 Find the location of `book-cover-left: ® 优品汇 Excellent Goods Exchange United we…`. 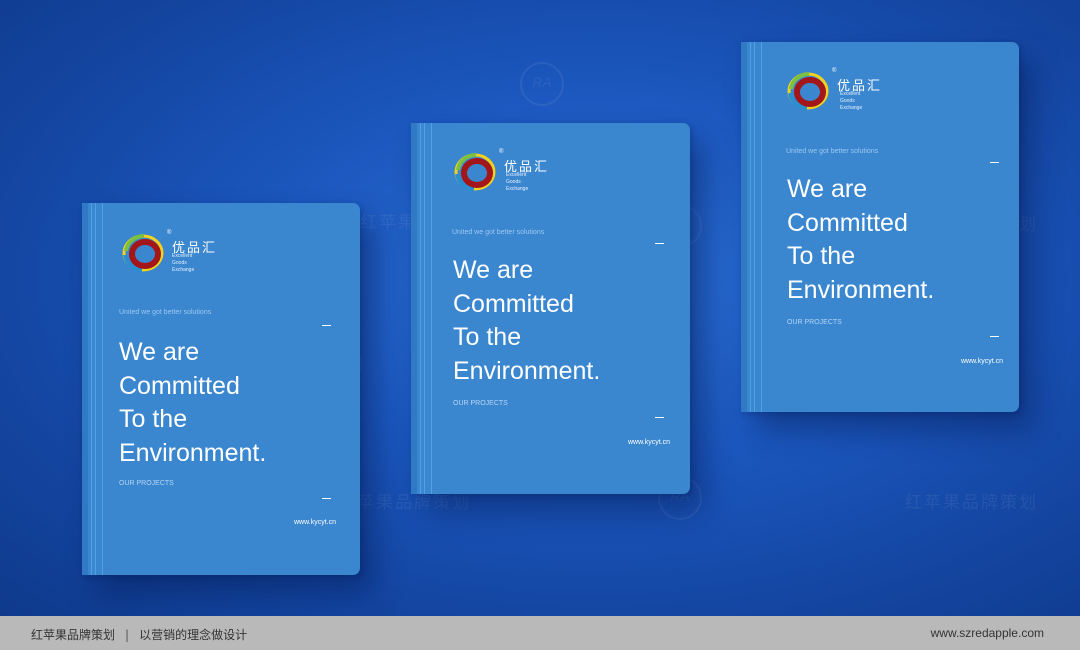

book-cover-left: ® 优品汇 Excellent Goods Exchange United we… is located at coordinates (221, 389).